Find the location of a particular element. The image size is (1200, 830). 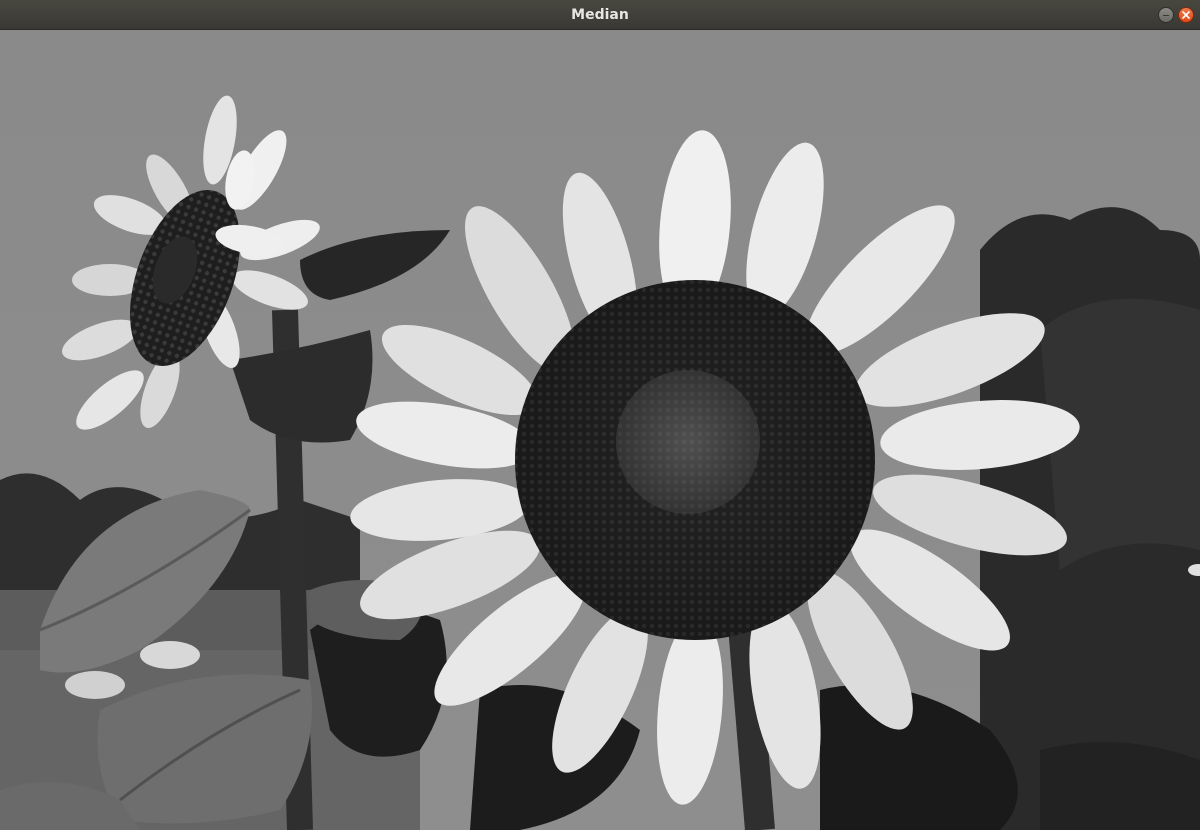

close-icon is located at coordinates (1186, 15).